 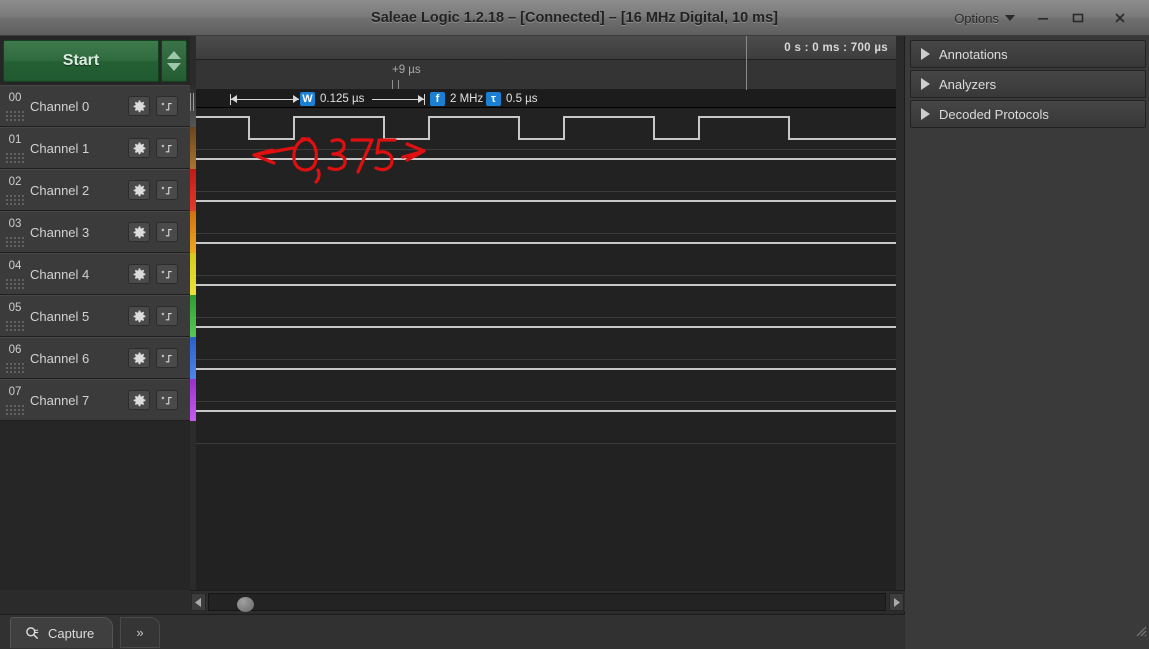 I want to click on channel-row: 00 Channel 0, so click(x=95, y=106).